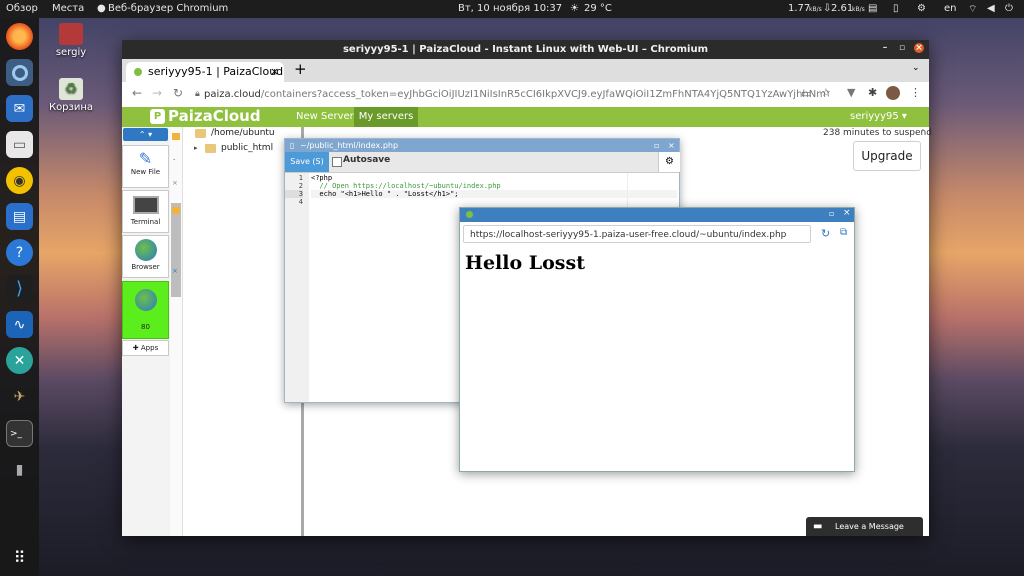  I want to click on power-icon: ⏻, so click(1009, 8).